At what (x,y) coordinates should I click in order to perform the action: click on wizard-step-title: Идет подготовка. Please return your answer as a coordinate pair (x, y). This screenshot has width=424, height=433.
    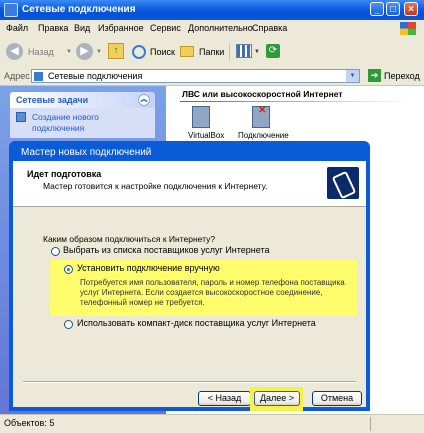
    Looking at the image, I should click on (64, 174).